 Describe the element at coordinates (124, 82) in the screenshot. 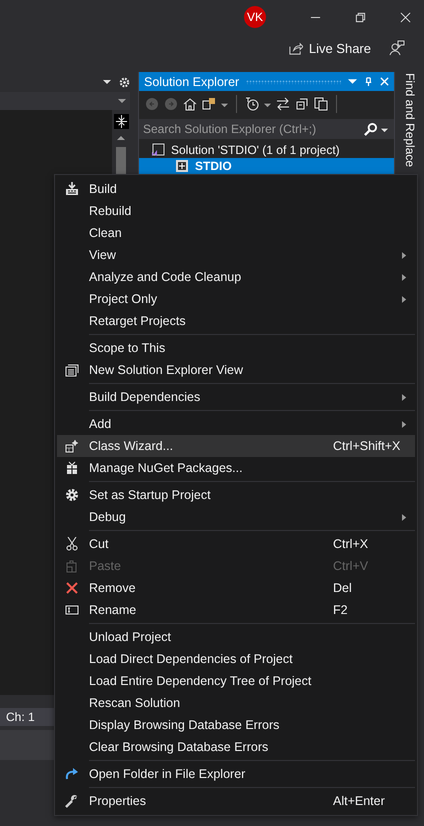

I see `settings-icon` at that location.